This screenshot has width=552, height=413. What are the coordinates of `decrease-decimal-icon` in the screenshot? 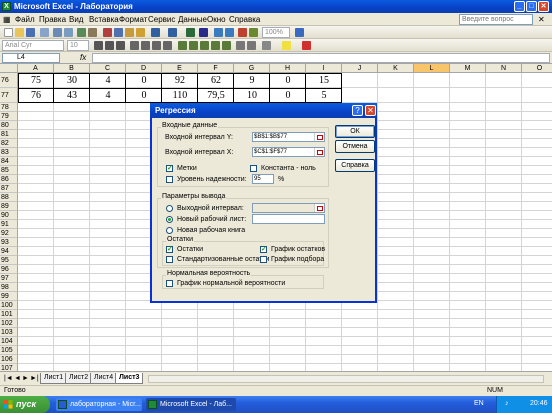 It's located at (226, 45).